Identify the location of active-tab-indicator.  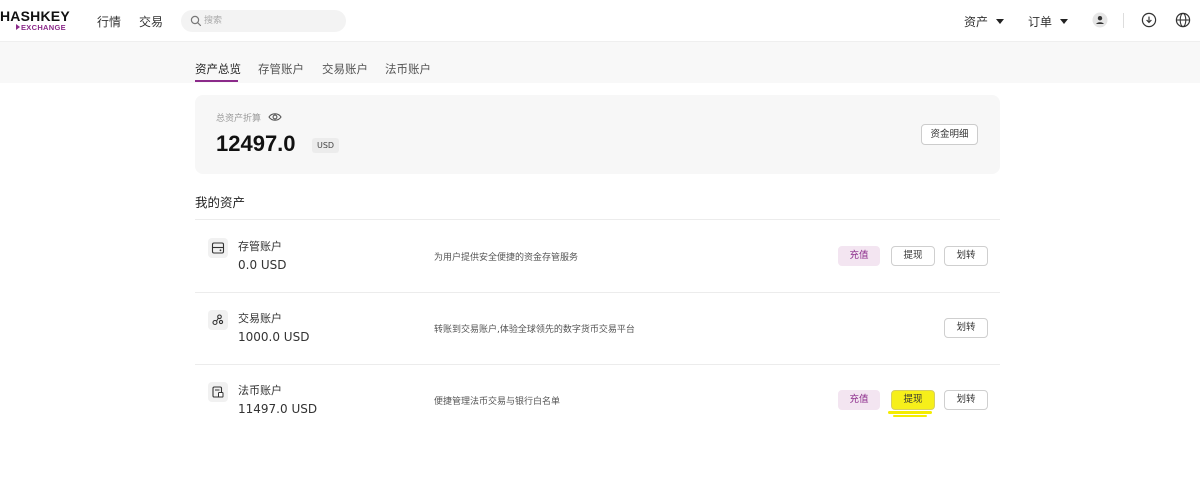
(216, 81).